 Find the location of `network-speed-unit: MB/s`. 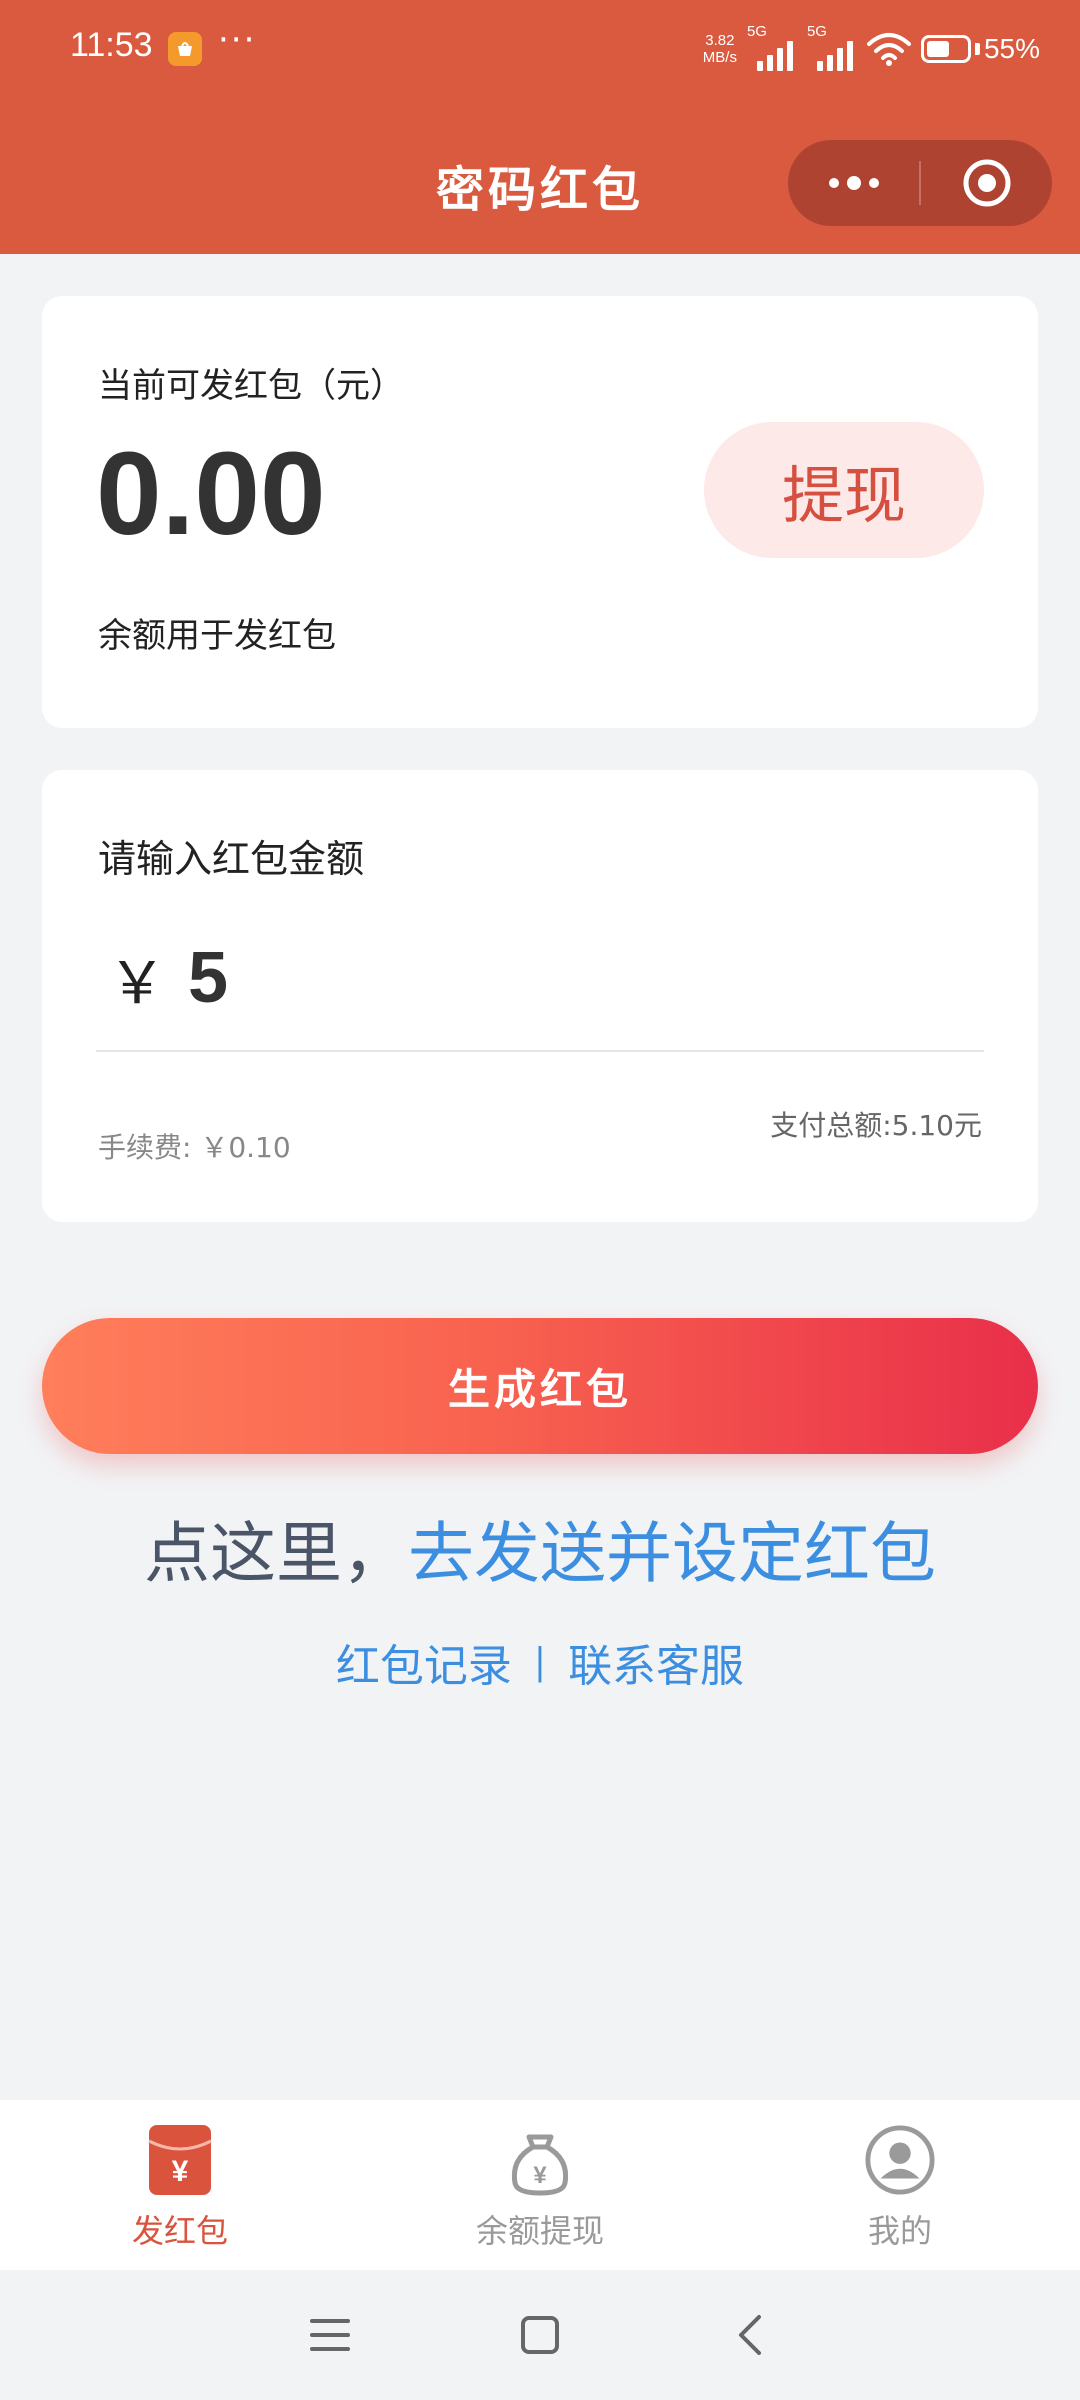

network-speed-unit: MB/s is located at coordinates (719, 57).